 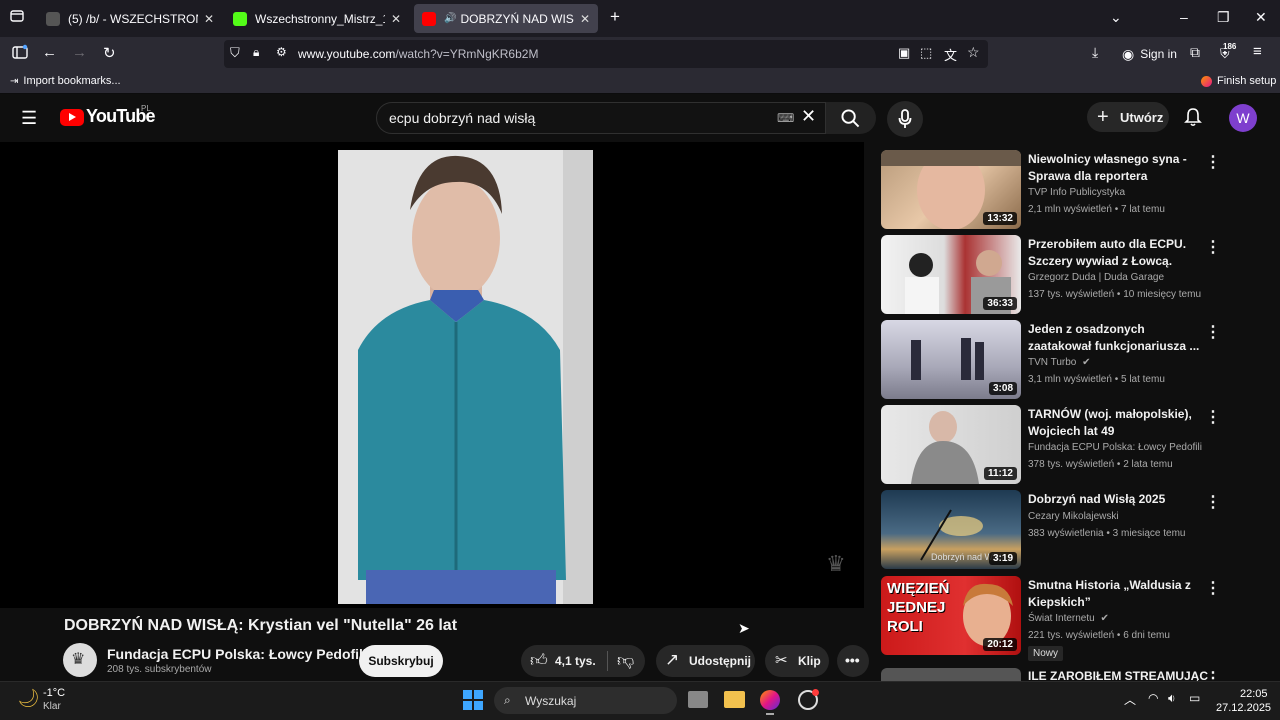 I want to click on search-input: ecpu dobrzyń nad wisłą, so click(x=462, y=118).